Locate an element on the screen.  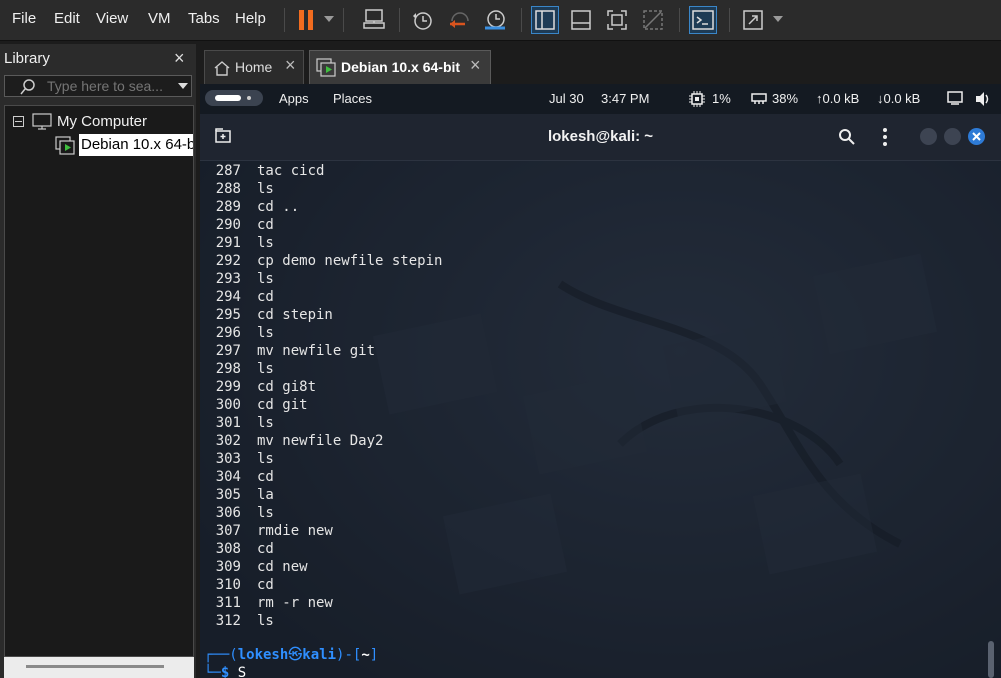
revert-snapshot-icon is located at coordinates (459, 20).